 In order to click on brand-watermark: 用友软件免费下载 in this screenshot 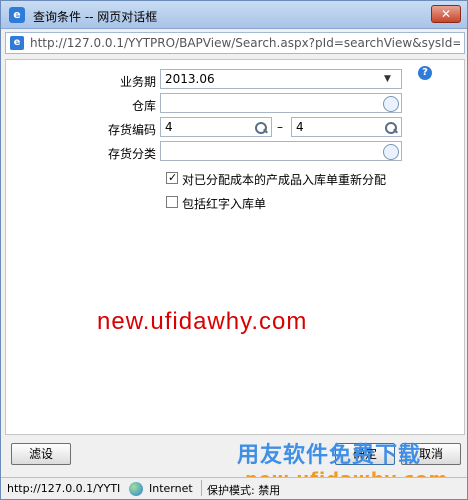, I will do `click(329, 455)`.